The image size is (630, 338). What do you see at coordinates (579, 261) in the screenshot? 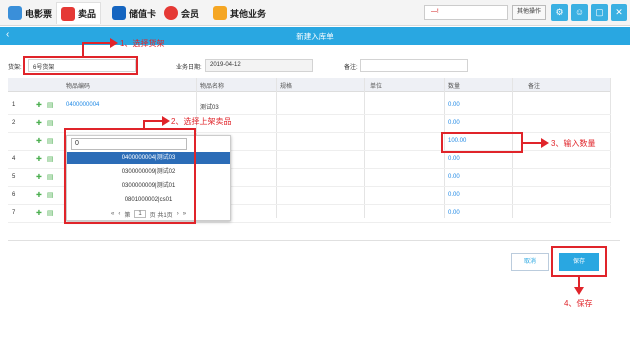
I see `callout-box-save` at bounding box center [579, 261].